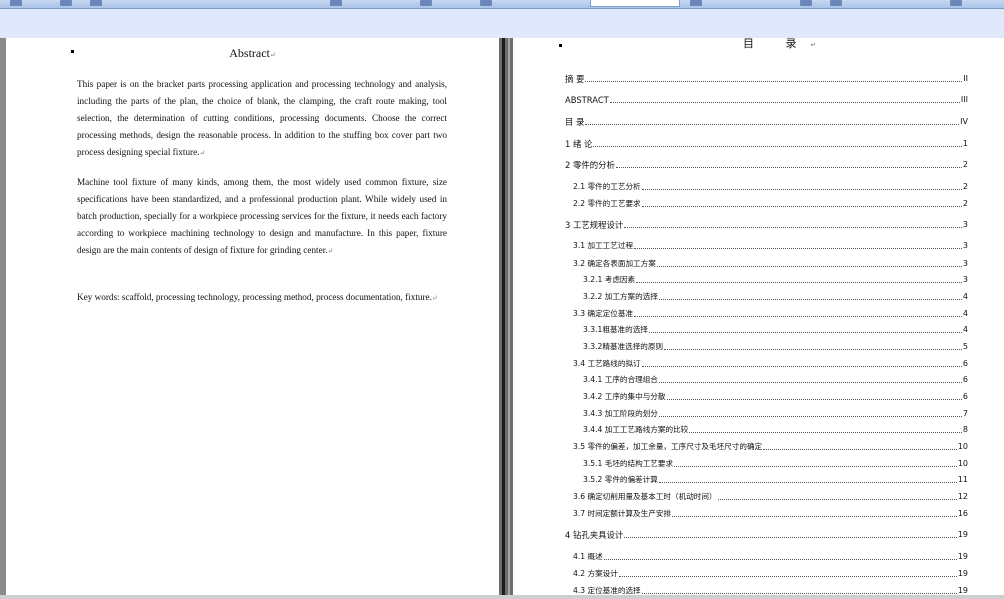  What do you see at coordinates (628, 463) in the screenshot?
I see `toc-entry-title: 3.5.1 毛坯的结构工艺要求` at bounding box center [628, 463].